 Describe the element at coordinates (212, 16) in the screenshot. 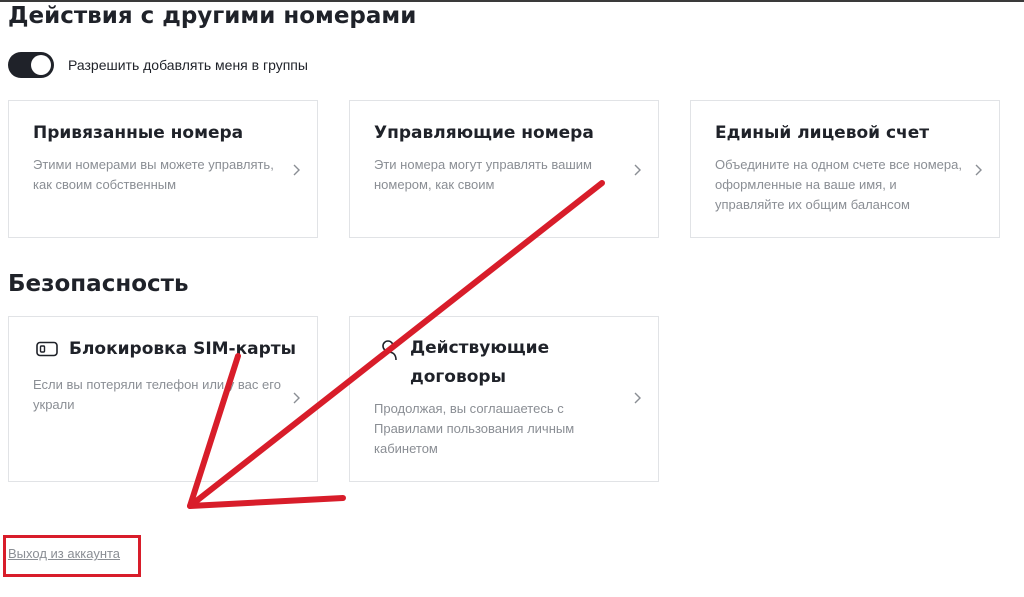

I see `section-title-actions: Действия с другими номерами` at that location.